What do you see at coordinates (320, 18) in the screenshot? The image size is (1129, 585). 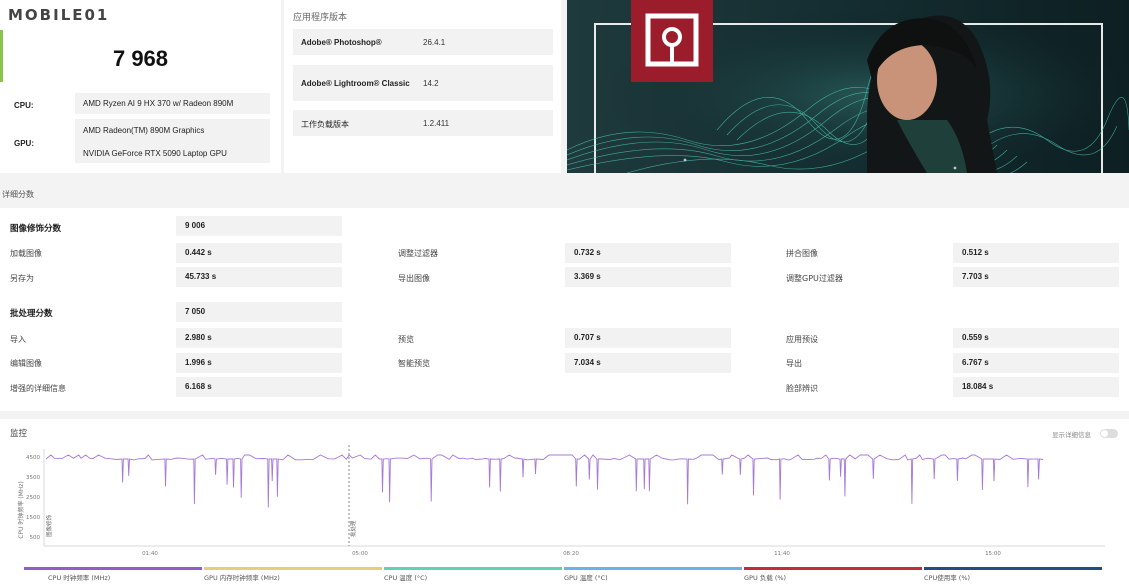 I see `app-version-title: 应用程序版本` at bounding box center [320, 18].